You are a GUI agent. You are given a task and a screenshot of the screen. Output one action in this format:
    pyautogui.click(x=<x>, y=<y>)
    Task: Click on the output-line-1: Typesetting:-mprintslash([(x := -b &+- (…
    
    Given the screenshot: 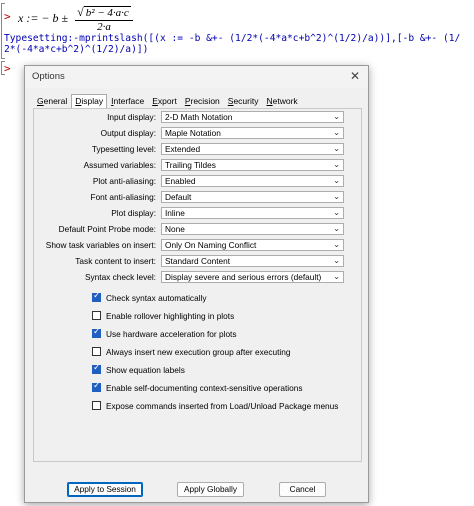 What is the action you would take?
    pyautogui.click(x=232, y=38)
    